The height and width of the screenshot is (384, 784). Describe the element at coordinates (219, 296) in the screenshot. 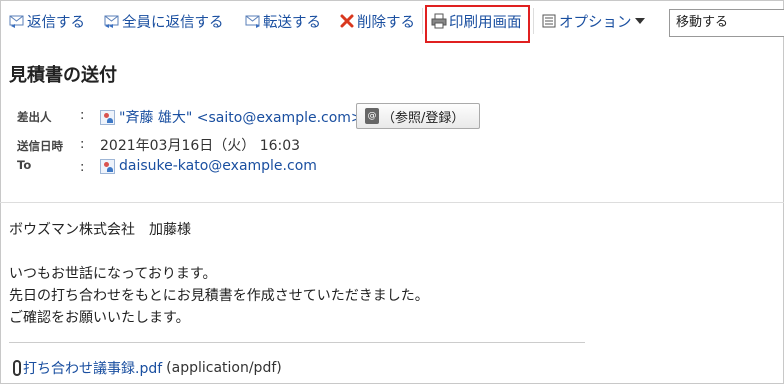

I see `body-line: 先日の打ち合わせをもとにお見積書を作成させていただきました。` at that location.